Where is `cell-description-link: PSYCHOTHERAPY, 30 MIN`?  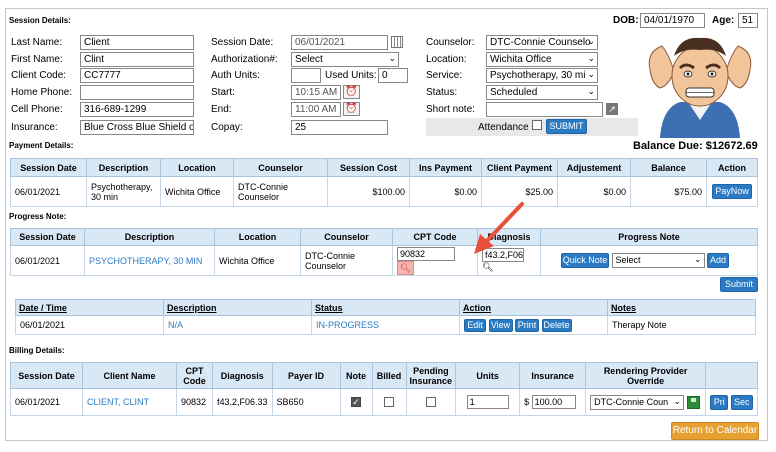 cell-description-link: PSYCHOTHERAPY, 30 MIN is located at coordinates (149, 260).